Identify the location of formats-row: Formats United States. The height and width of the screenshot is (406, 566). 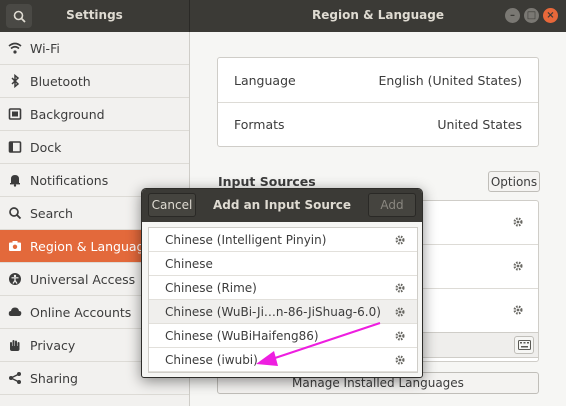
(378, 124).